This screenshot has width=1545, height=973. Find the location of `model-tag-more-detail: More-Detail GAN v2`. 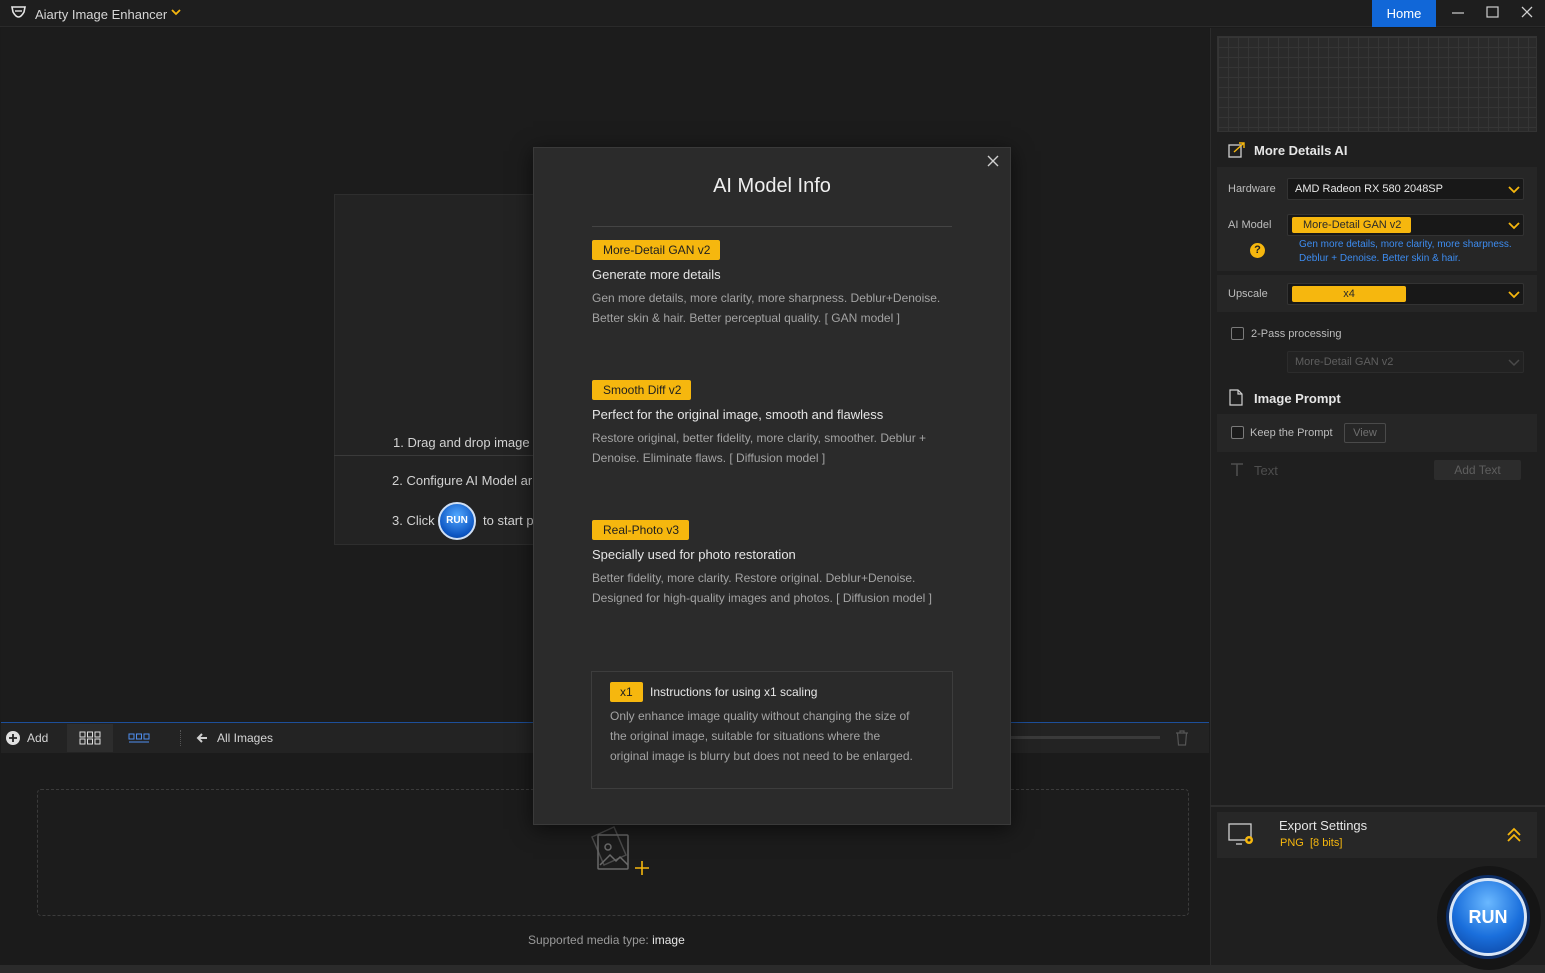

model-tag-more-detail: More-Detail GAN v2 is located at coordinates (656, 250).